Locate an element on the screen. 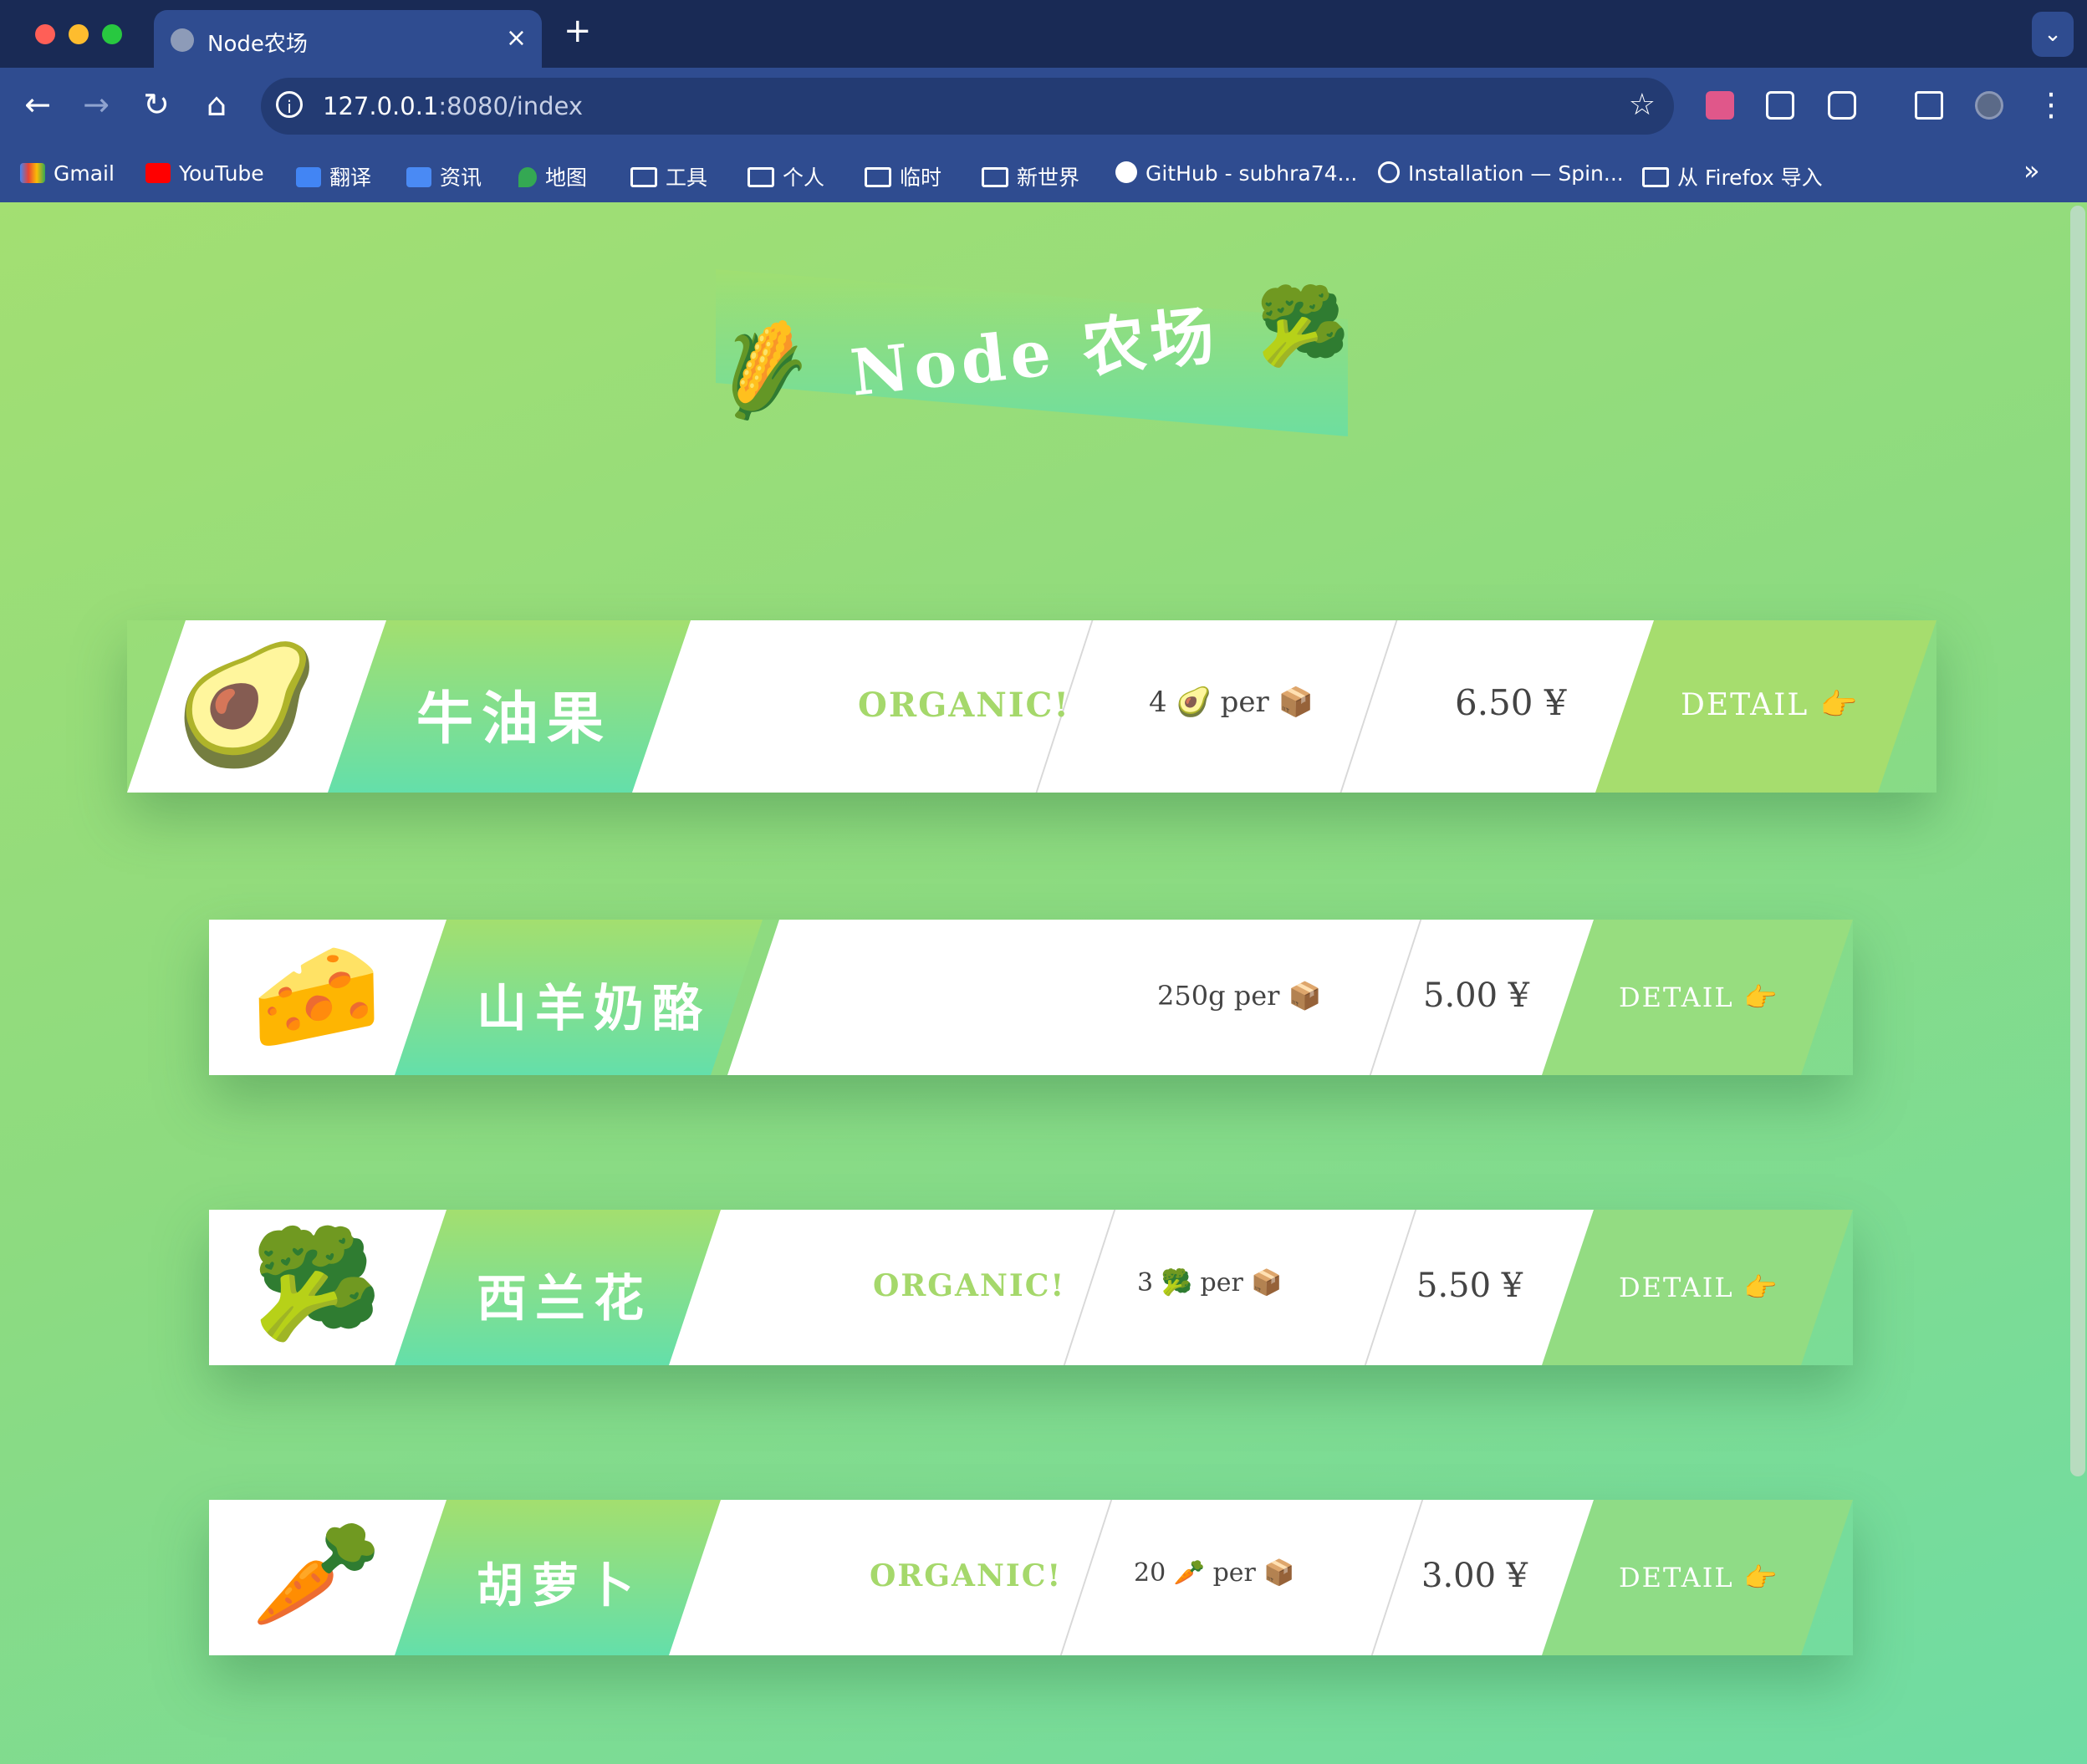 The image size is (2087, 1764). menu-icon: ⋮ is located at coordinates (2051, 104).